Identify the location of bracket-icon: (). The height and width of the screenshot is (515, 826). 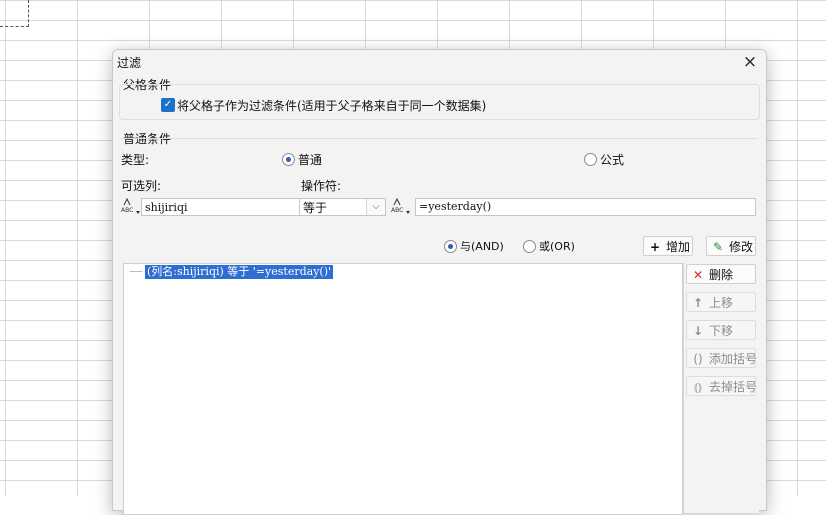
(698, 359).